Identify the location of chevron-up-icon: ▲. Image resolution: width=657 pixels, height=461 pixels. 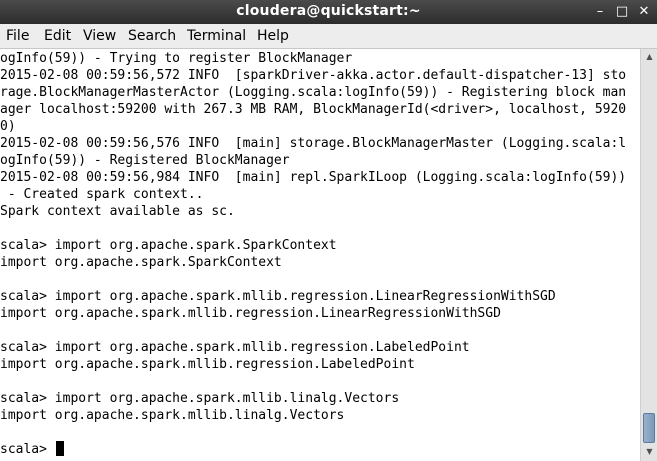
(649, 56).